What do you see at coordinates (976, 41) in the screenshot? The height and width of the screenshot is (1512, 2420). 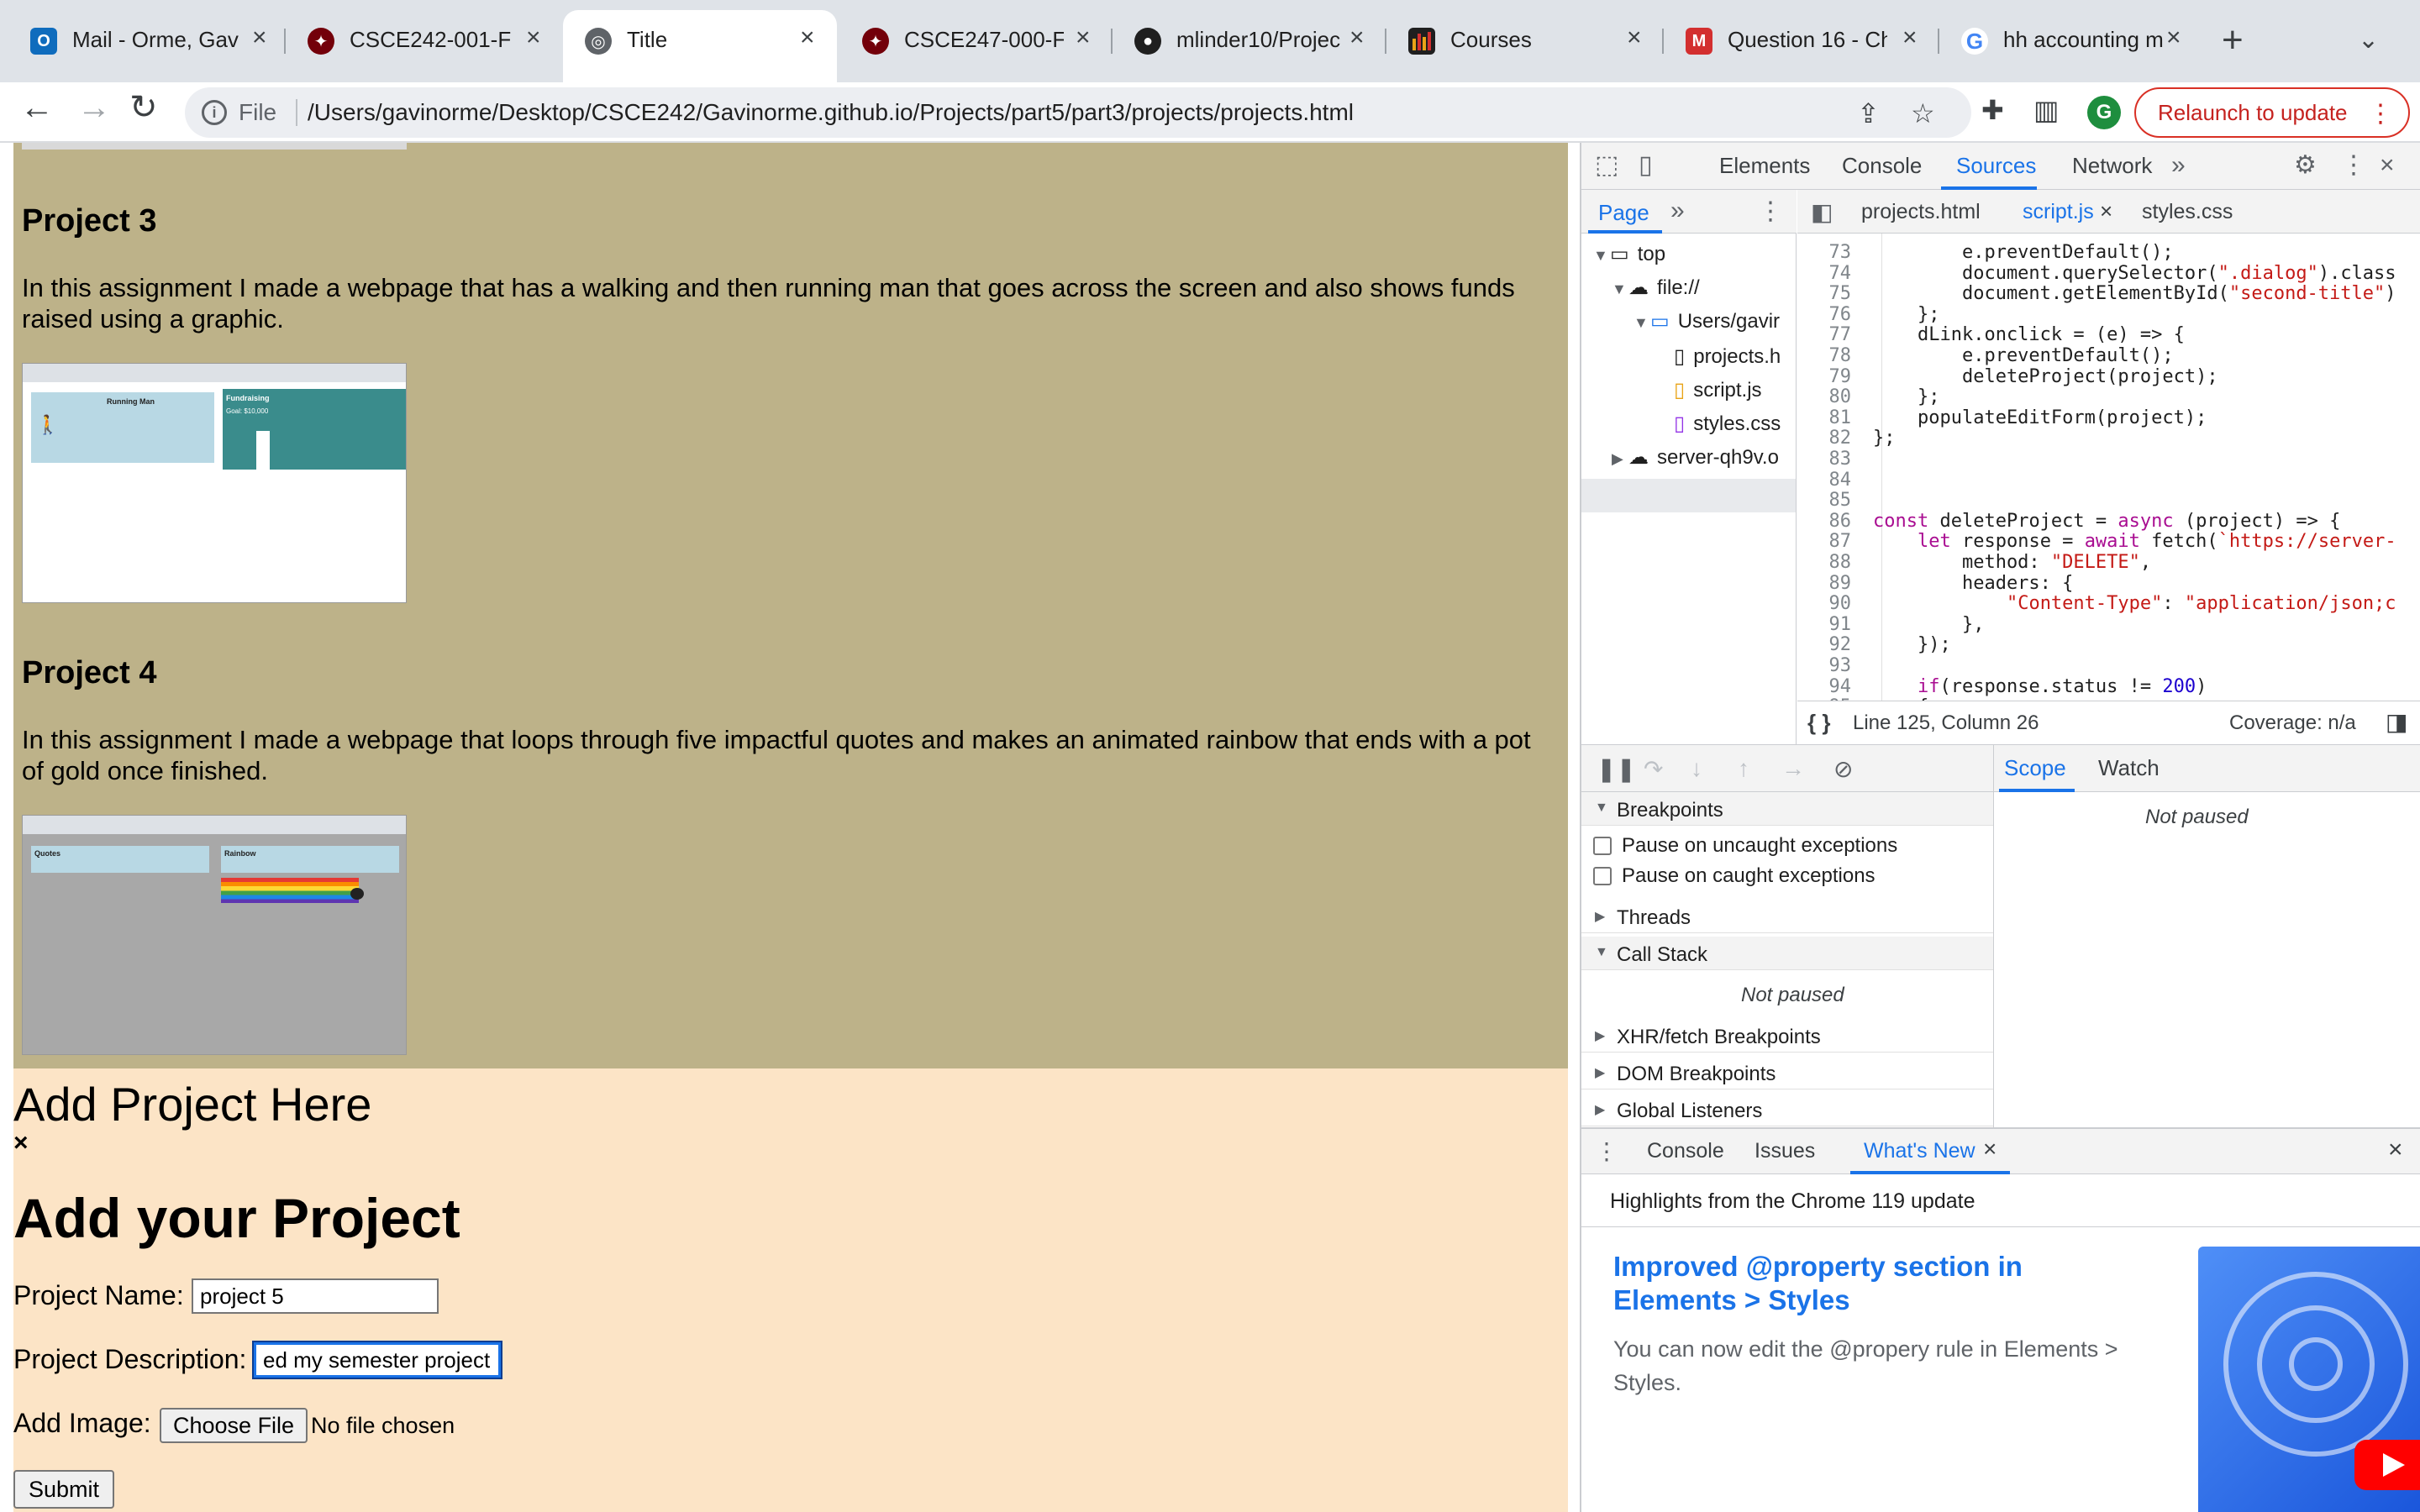 I see `browser-tab-csce247: ✦ CSCE247-000-F ×` at bounding box center [976, 41].